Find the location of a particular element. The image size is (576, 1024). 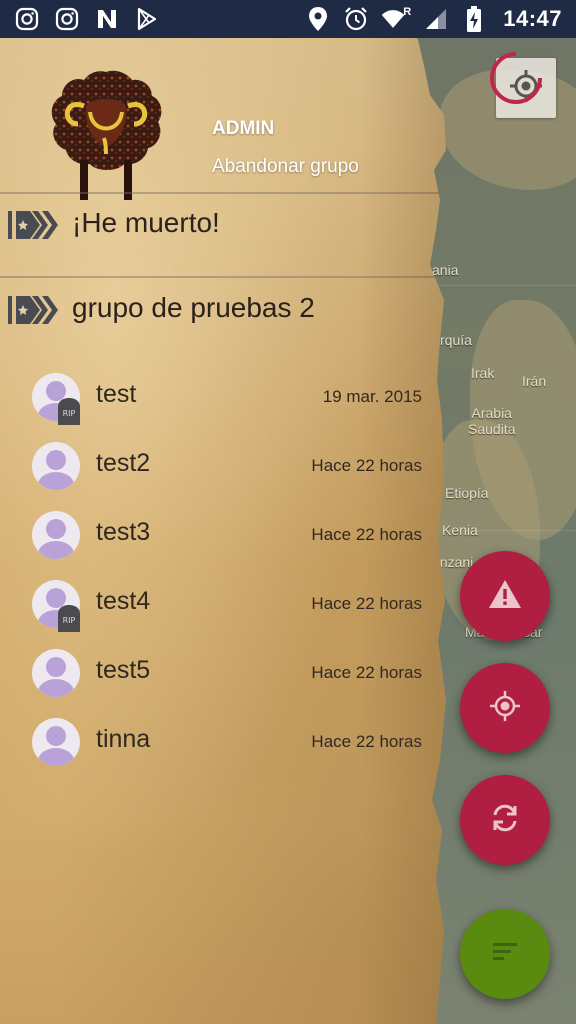

refresh-fab is located at coordinates (505, 820).